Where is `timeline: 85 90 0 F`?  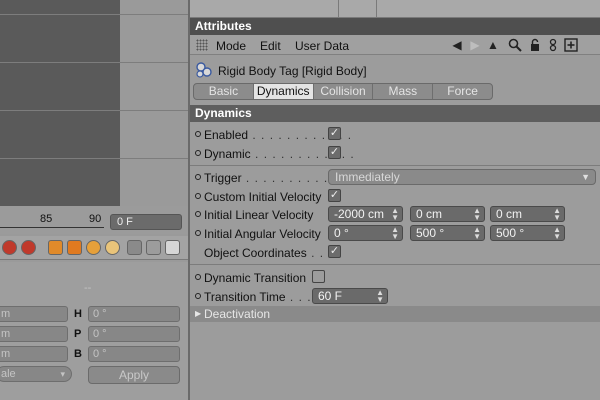
timeline: 85 90 0 F is located at coordinates (94, 220).